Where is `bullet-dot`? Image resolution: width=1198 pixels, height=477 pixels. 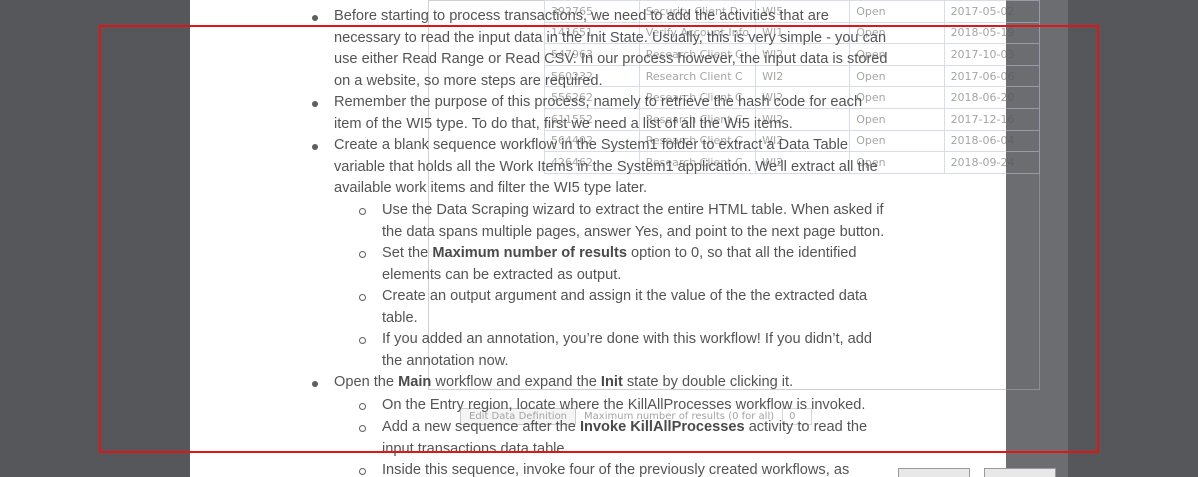 bullet-dot is located at coordinates (315, 18).